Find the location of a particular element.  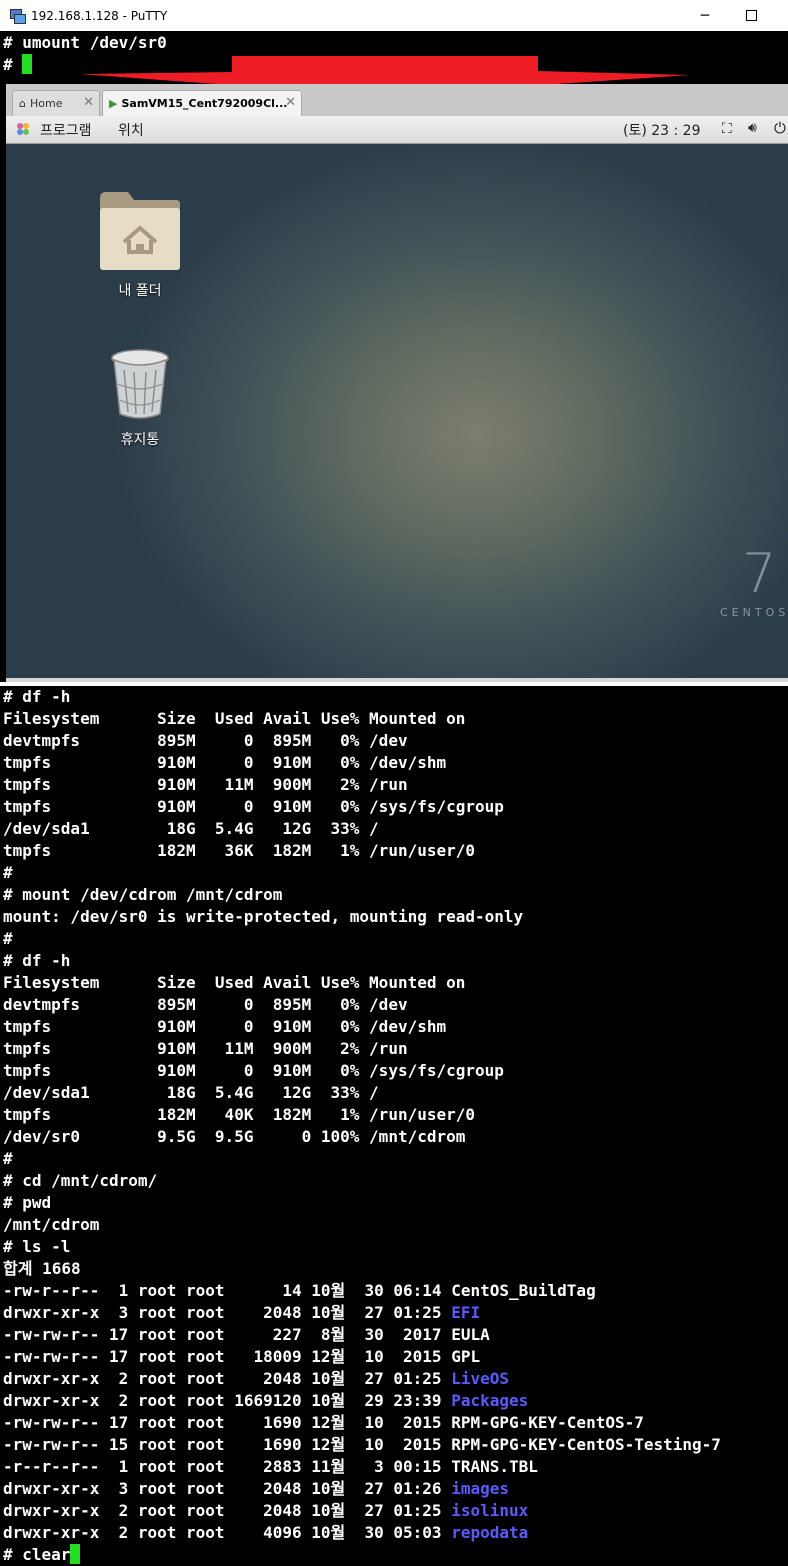

trash-icon is located at coordinates (140, 384).